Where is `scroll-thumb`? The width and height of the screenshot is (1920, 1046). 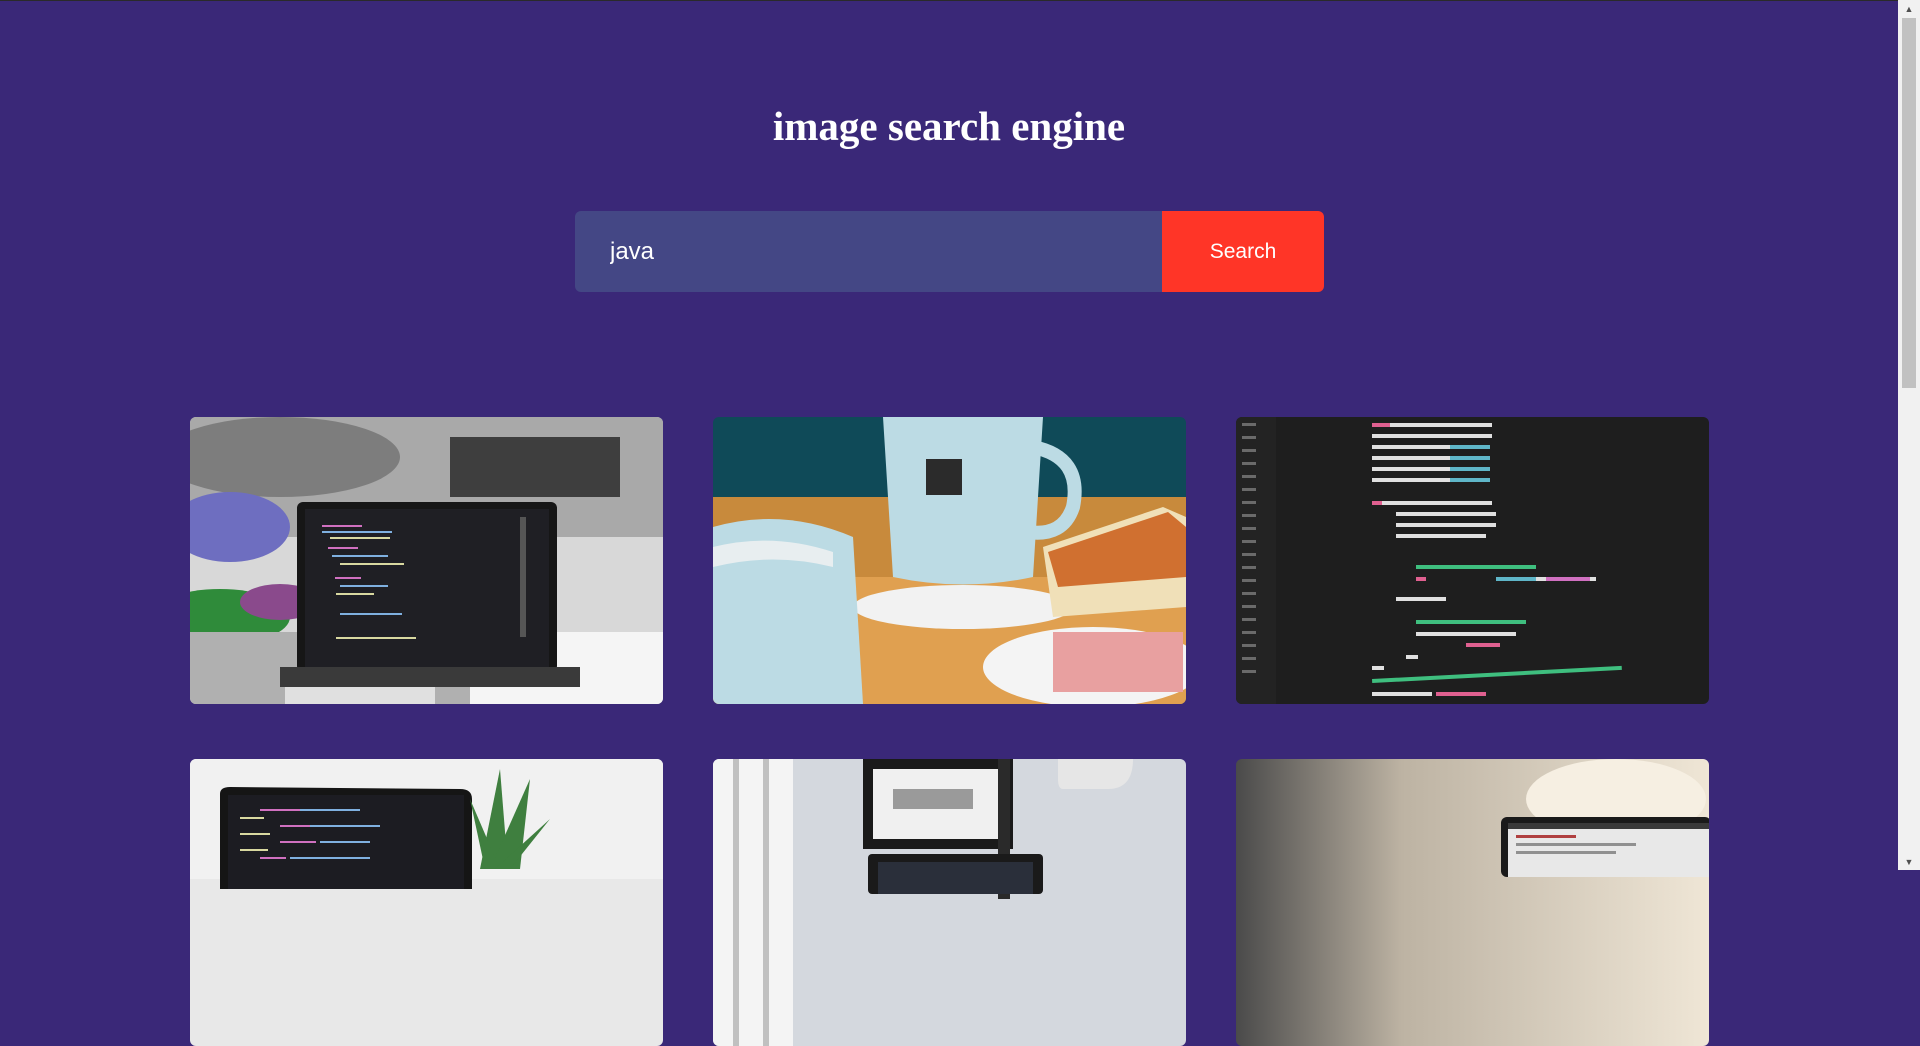
scroll-thumb is located at coordinates (1909, 203).